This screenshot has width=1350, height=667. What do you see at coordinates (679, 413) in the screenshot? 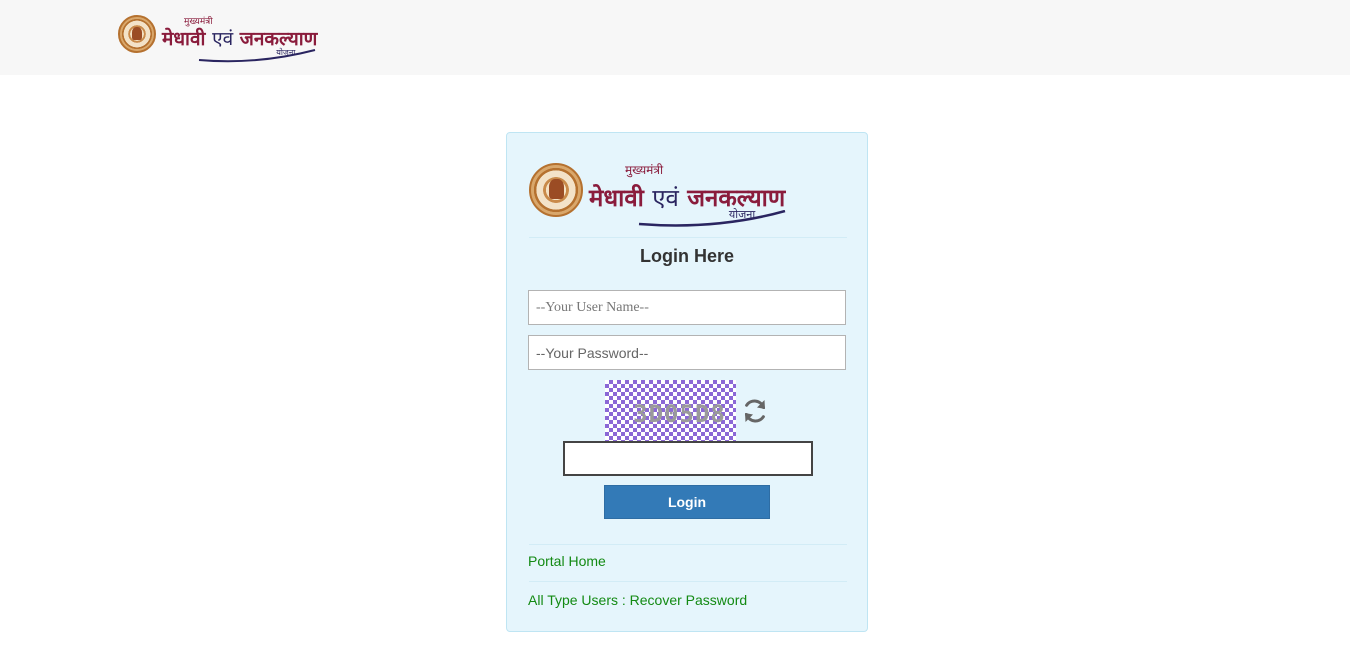
I see `captcha-text: 3D05D8` at bounding box center [679, 413].